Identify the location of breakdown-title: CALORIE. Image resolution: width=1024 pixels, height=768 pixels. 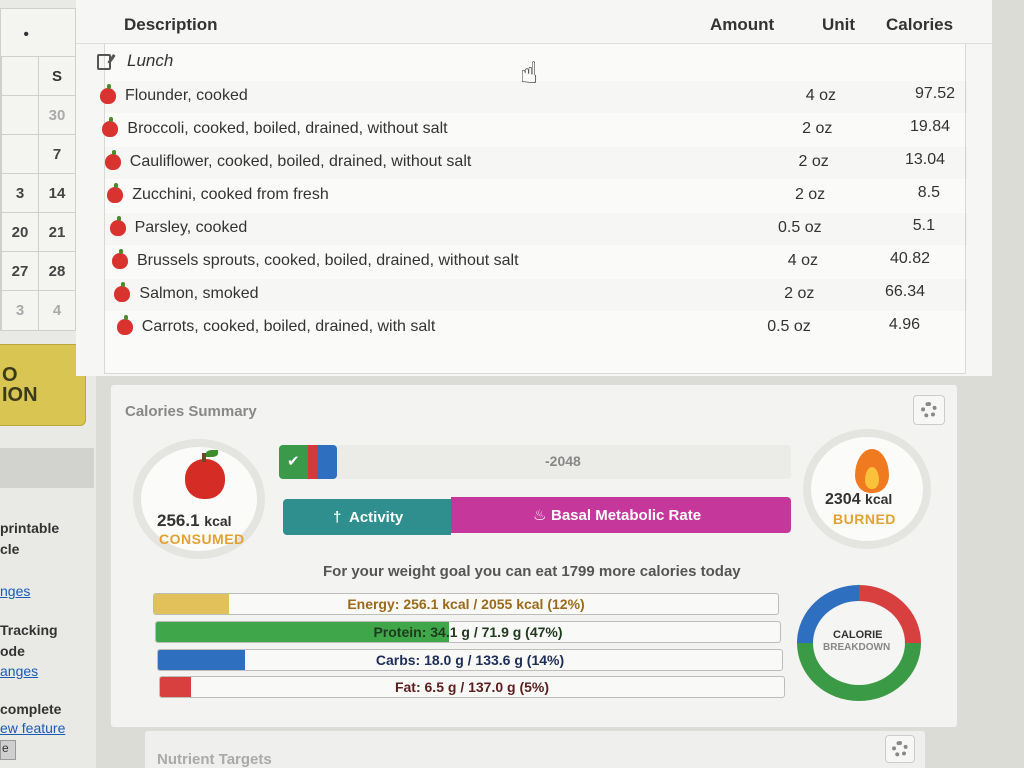
(858, 635).